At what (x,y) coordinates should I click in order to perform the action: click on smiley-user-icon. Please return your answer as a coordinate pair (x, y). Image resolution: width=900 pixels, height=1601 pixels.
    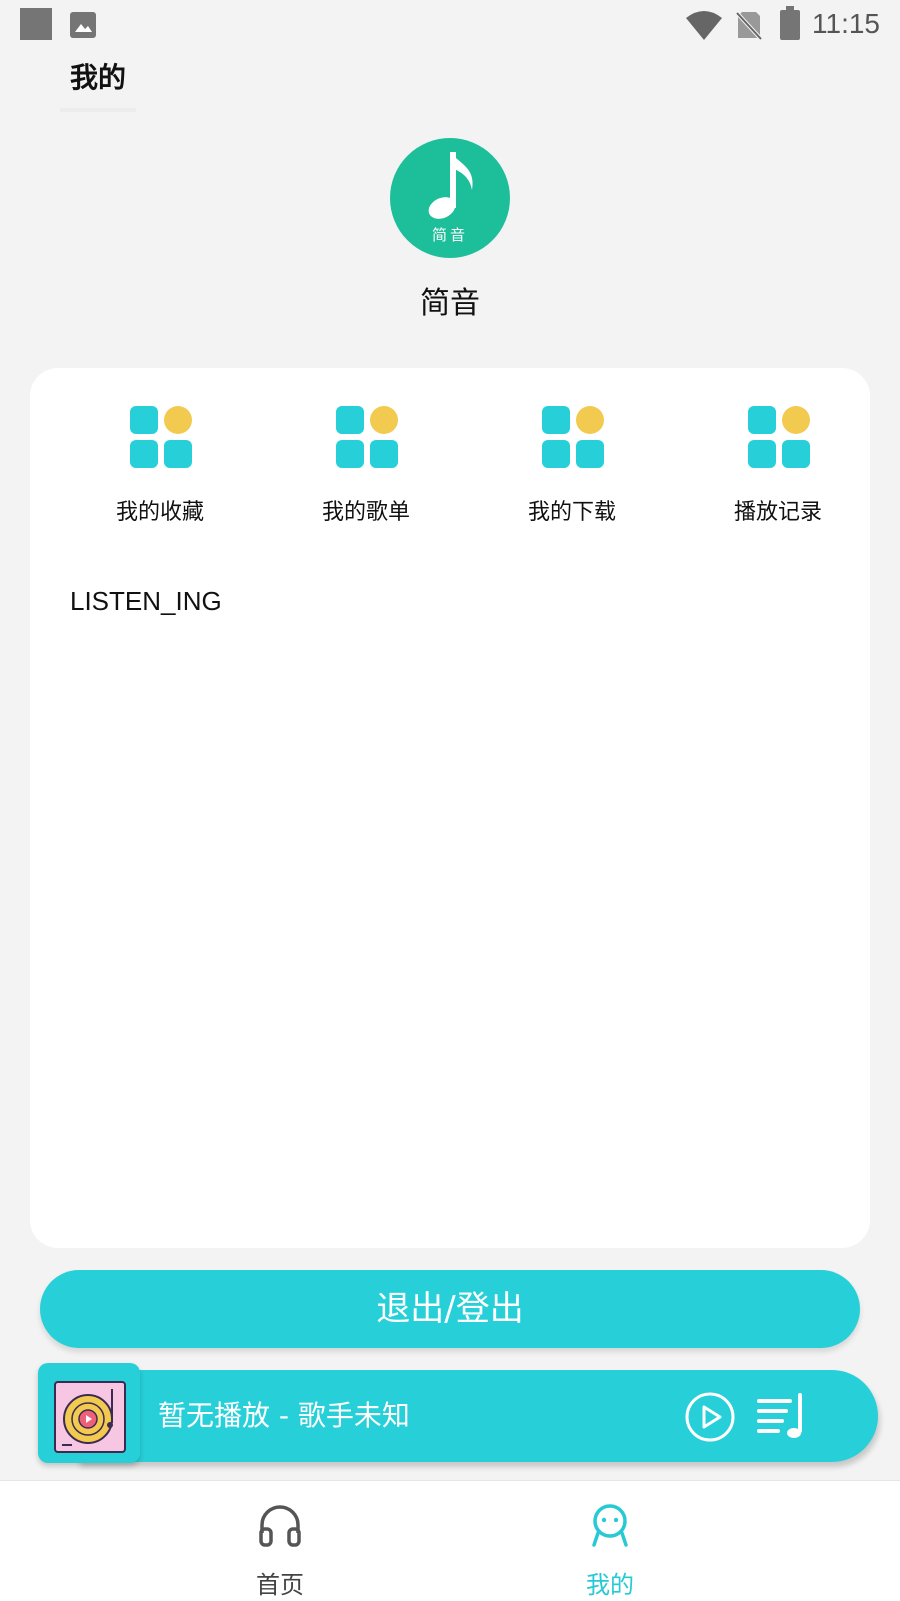
    Looking at the image, I should click on (610, 1525).